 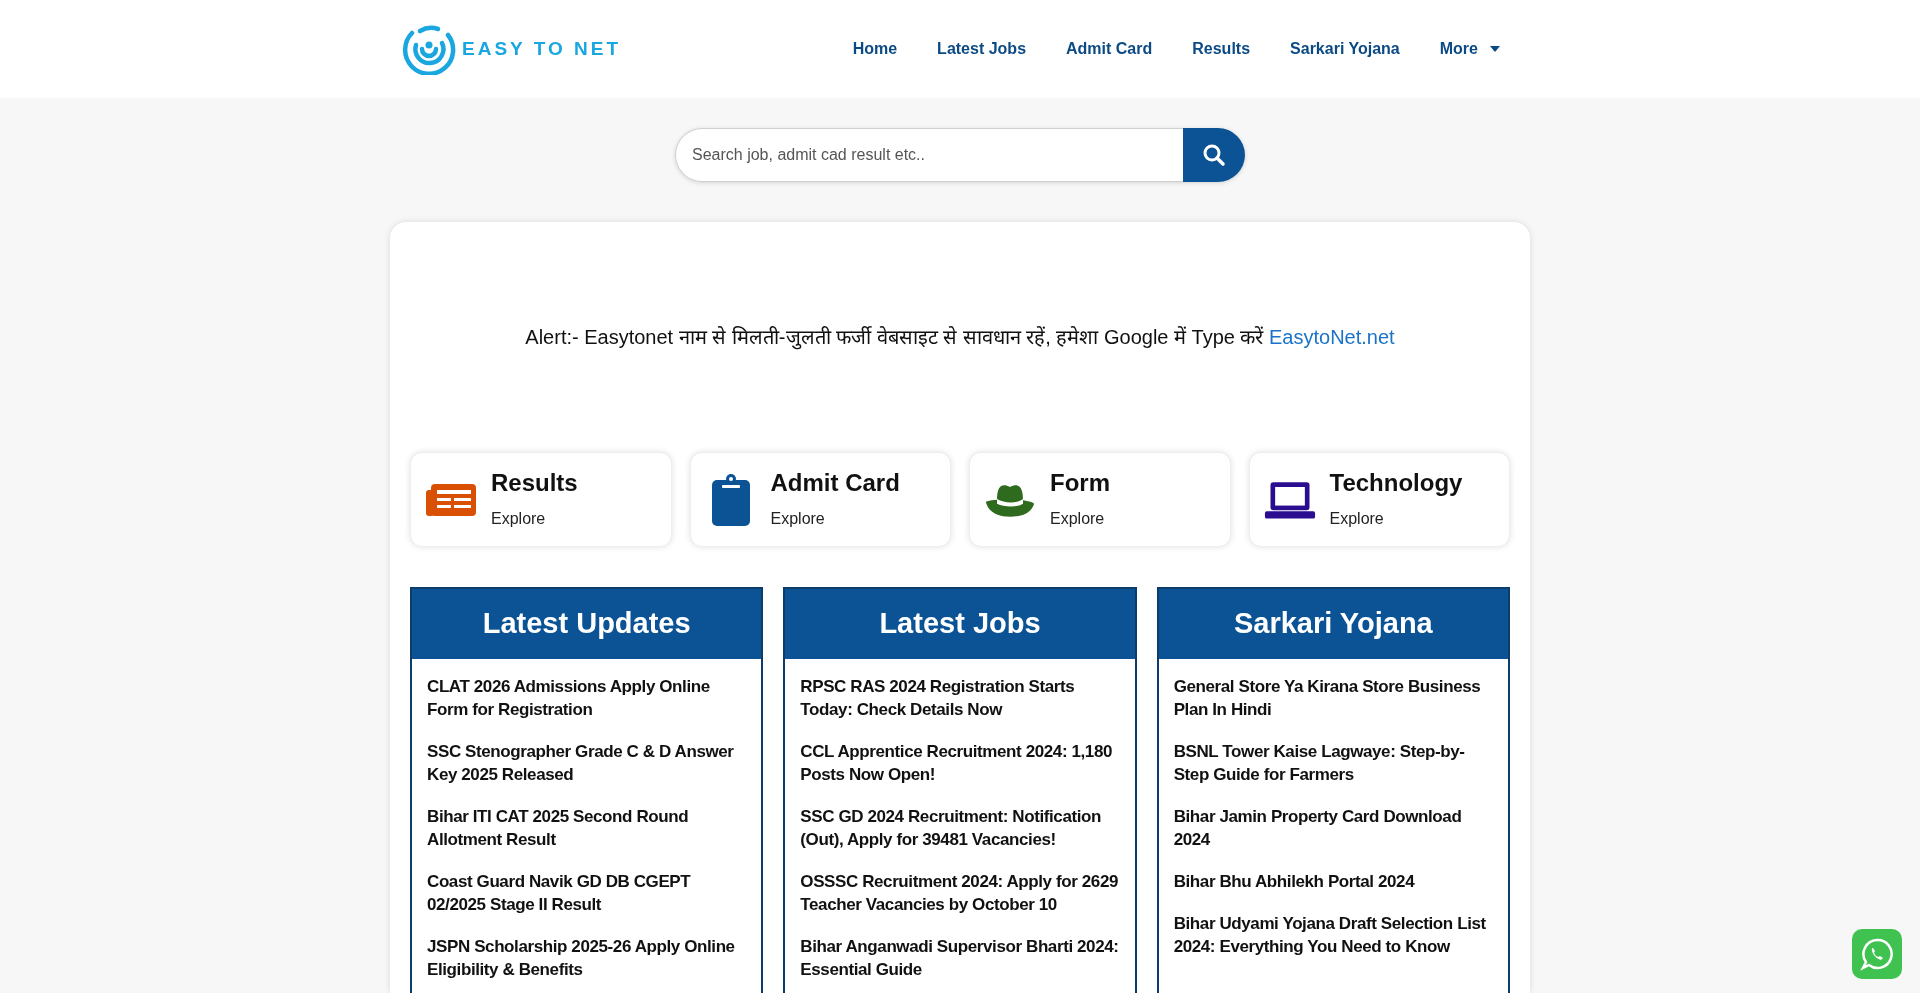 I want to click on post-link: JSPN Scholarship 2025-26 Apply Online Eligibility & Benefits, so click(x=587, y=958).